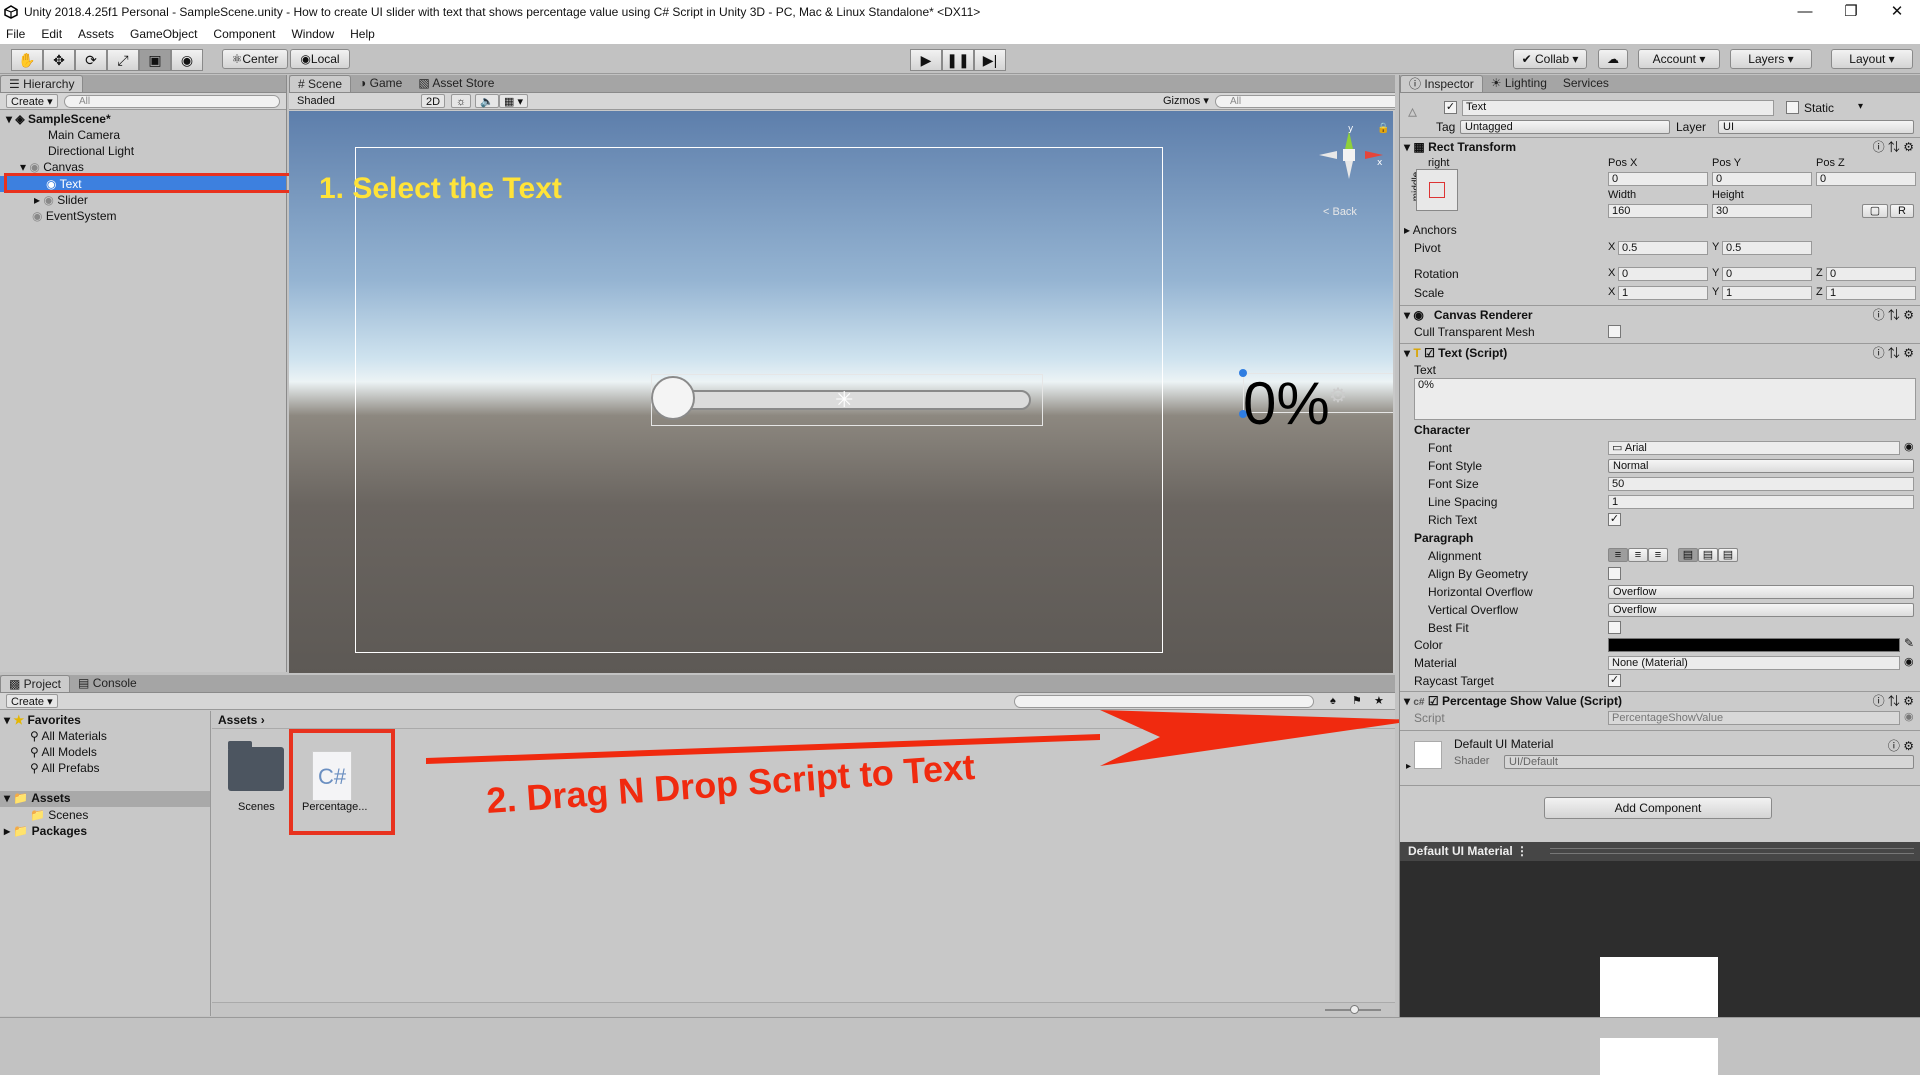 The image size is (1920, 1075). I want to click on component-menu-icons: ⓘ ⚙, so click(1901, 745).